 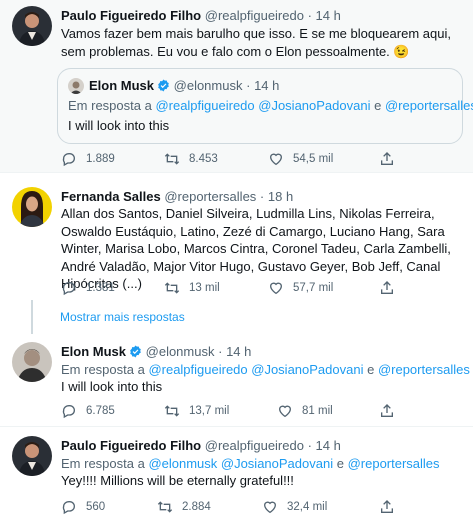 I want to click on retweet-button: 8.453, so click(x=191, y=159).